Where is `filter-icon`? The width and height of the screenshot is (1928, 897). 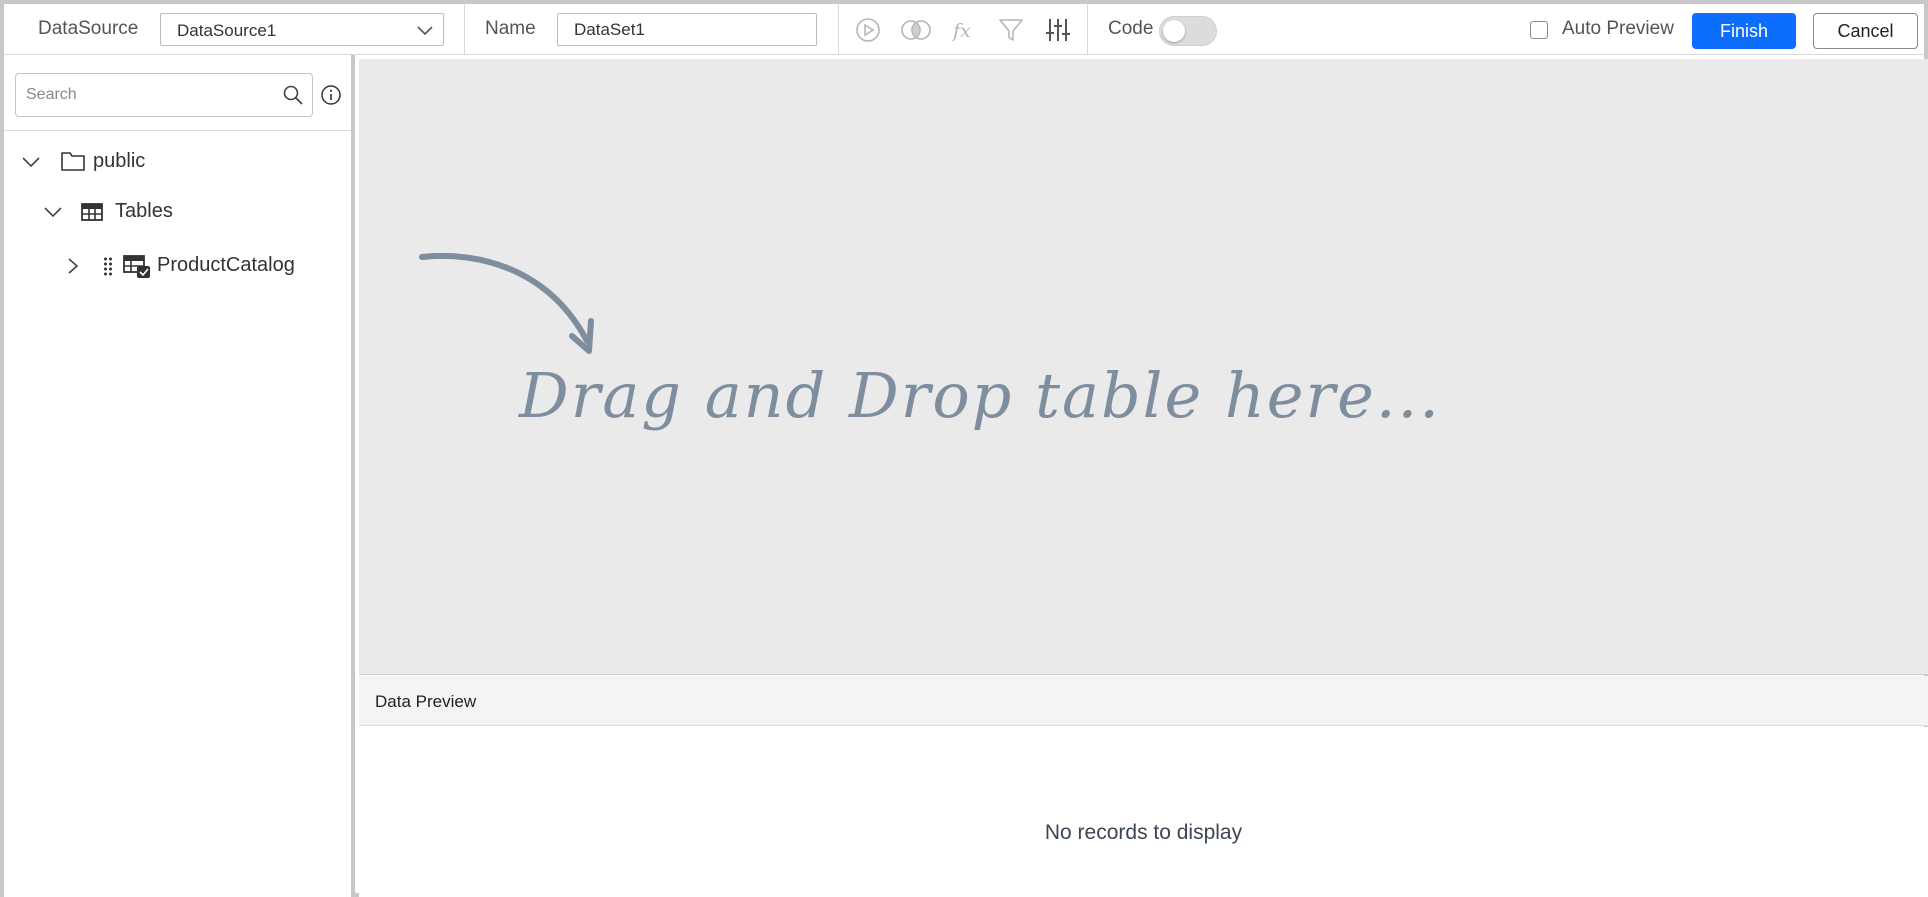
filter-icon is located at coordinates (1011, 30).